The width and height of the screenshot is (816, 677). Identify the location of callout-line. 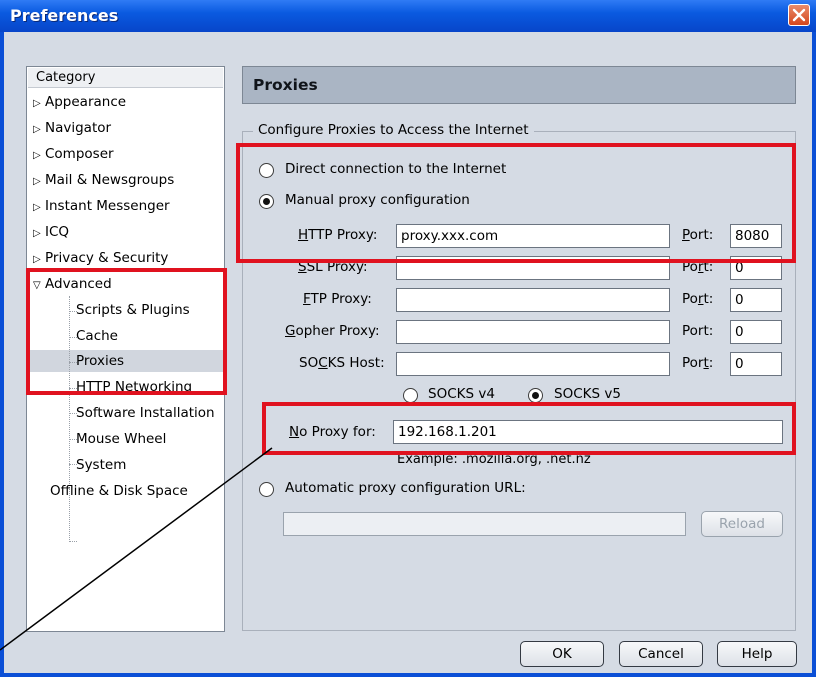
(136, 549).